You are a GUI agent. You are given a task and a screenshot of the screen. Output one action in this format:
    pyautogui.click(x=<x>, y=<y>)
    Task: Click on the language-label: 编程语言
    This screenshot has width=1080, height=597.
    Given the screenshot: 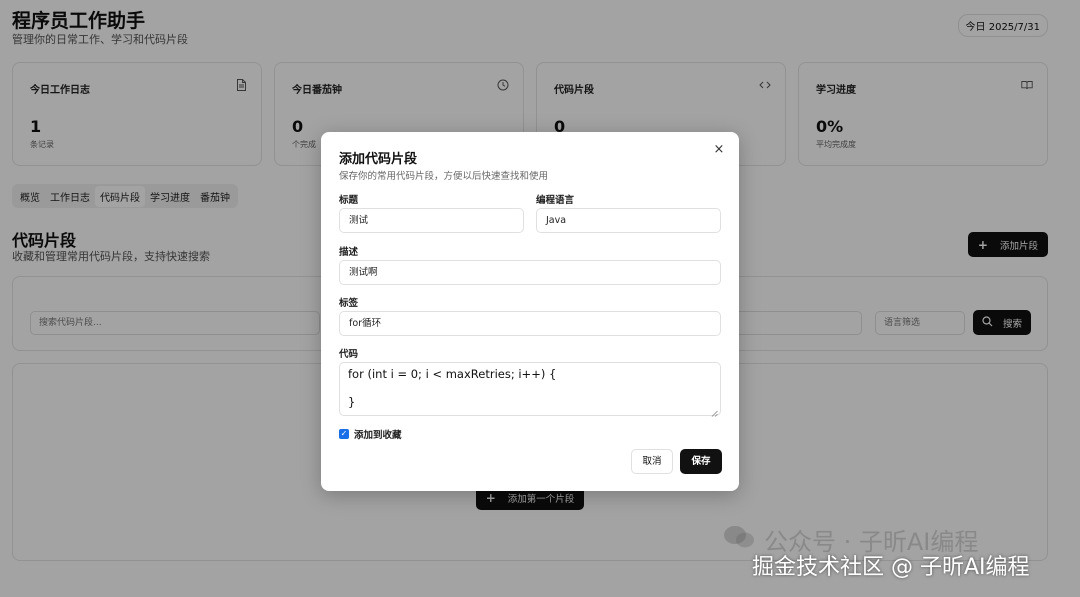 What is the action you would take?
    pyautogui.click(x=555, y=200)
    